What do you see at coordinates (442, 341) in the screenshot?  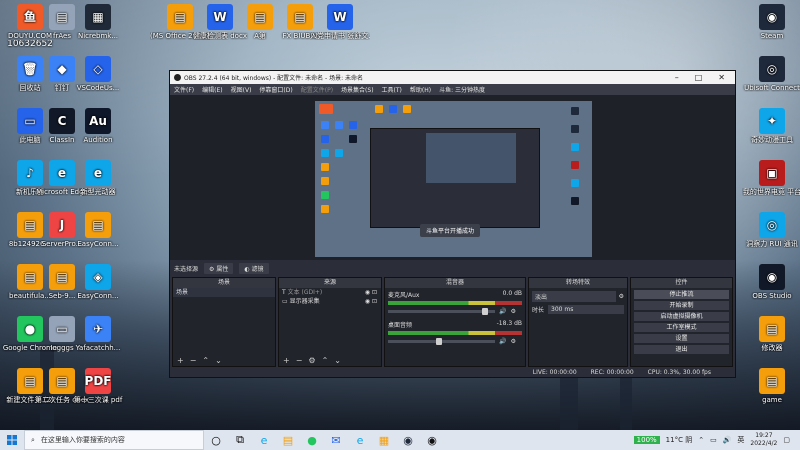 I see `desktop-volume-slider` at bounding box center [442, 341].